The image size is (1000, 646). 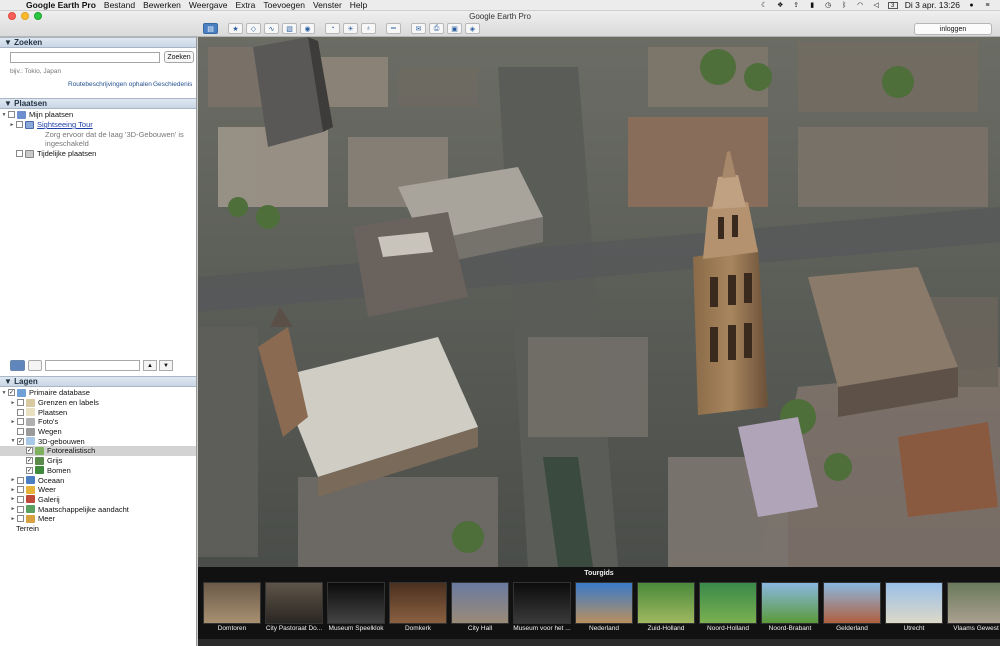 I want to click on tour-thumbnail-label: Nederland, so click(x=604, y=628).